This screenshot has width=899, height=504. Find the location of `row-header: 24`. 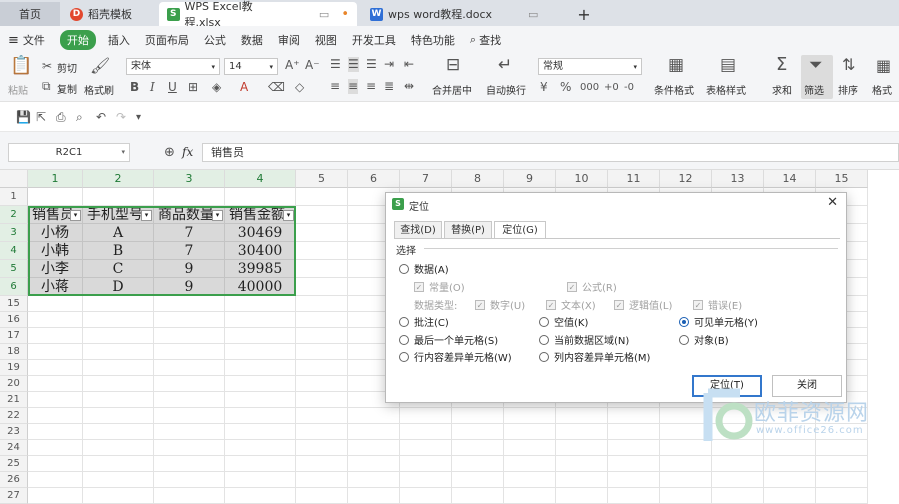

row-header: 24 is located at coordinates (14, 448).